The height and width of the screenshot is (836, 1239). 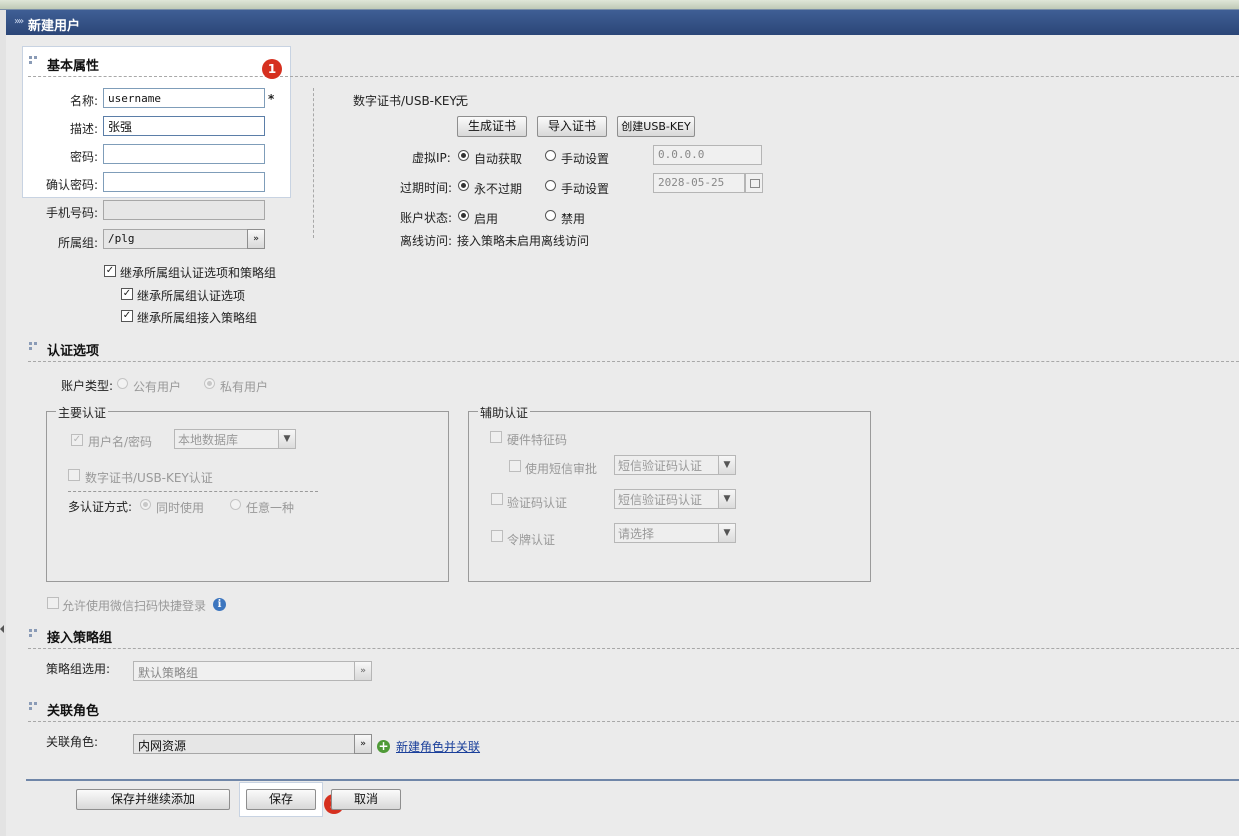 What do you see at coordinates (497, 499) in the screenshot?
I see `captcha-checkbox` at bounding box center [497, 499].